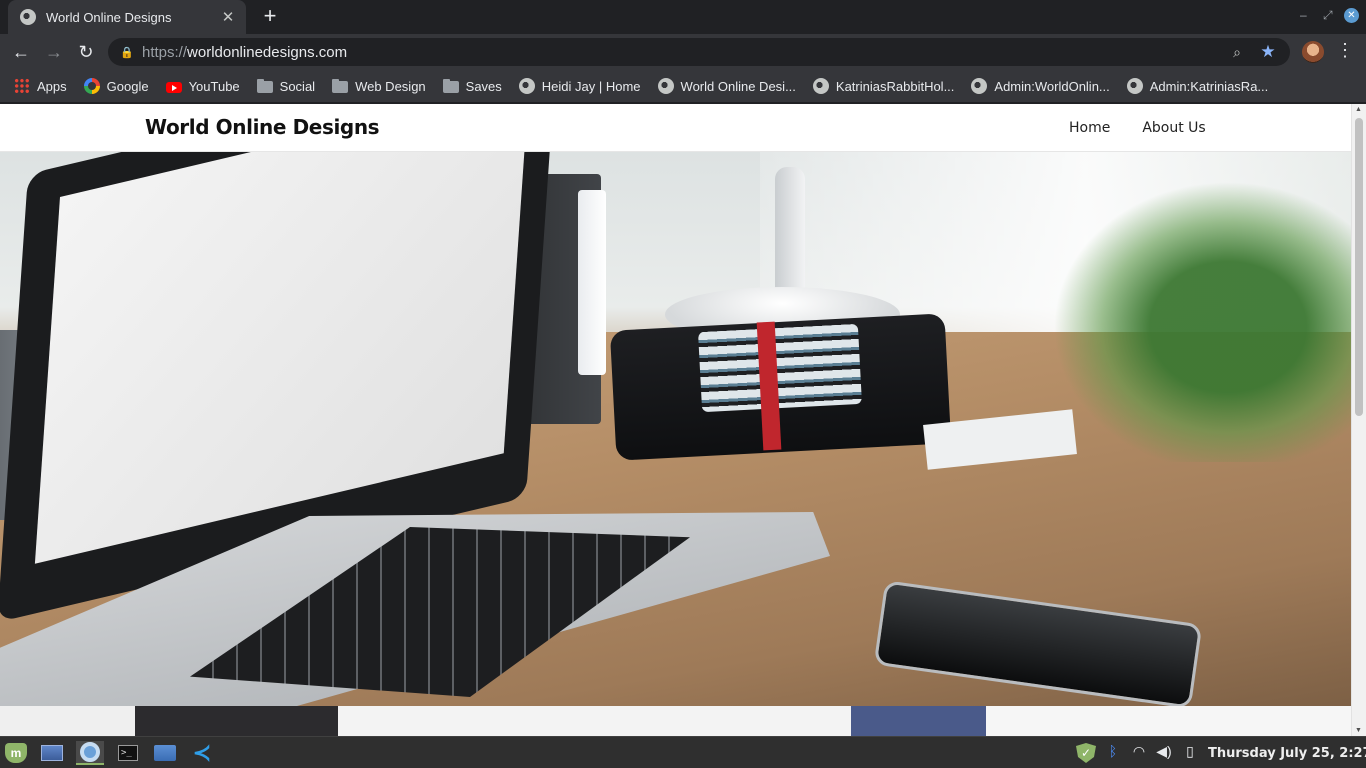 The width and height of the screenshot is (1366, 768). I want to click on terminal-icon: >_, so click(128, 753).